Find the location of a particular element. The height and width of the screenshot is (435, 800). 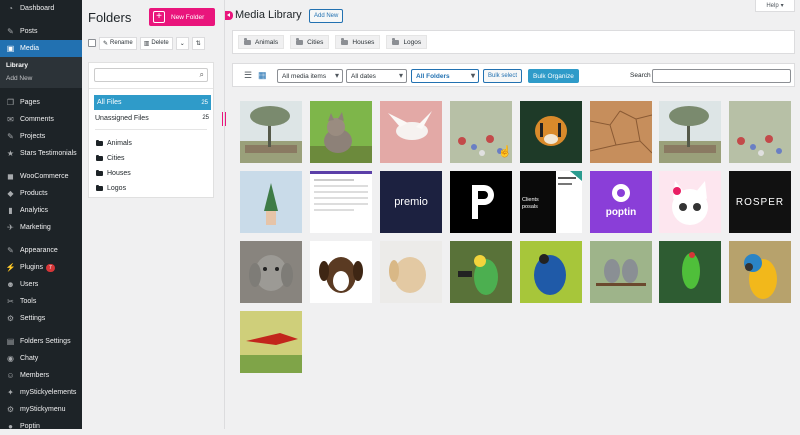

media-thumb-puppy-white is located at coordinates (411, 272).